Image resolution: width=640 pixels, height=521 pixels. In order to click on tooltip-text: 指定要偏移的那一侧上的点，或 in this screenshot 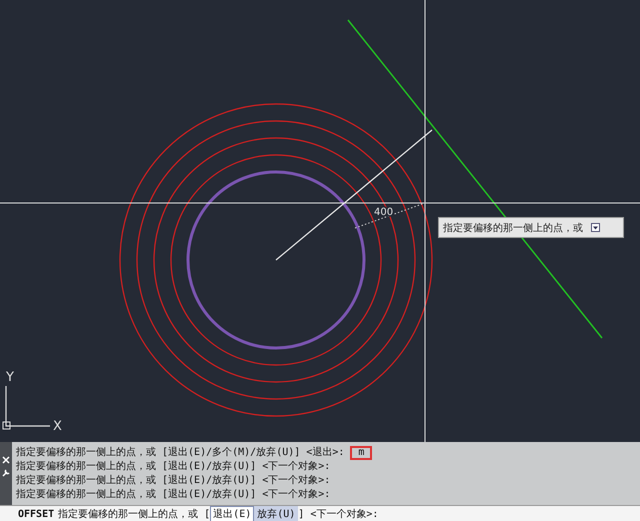, I will do `click(513, 228)`.